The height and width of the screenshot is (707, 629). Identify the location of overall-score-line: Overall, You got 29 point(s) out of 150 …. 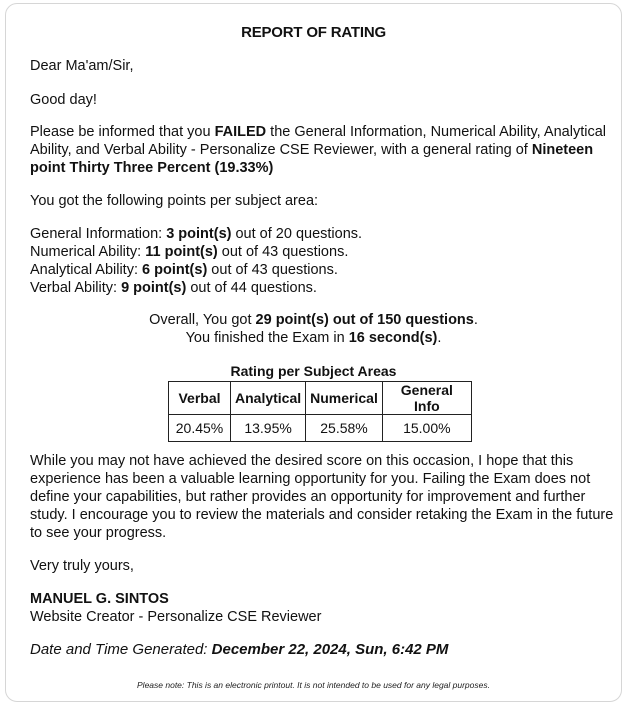
(313, 320).